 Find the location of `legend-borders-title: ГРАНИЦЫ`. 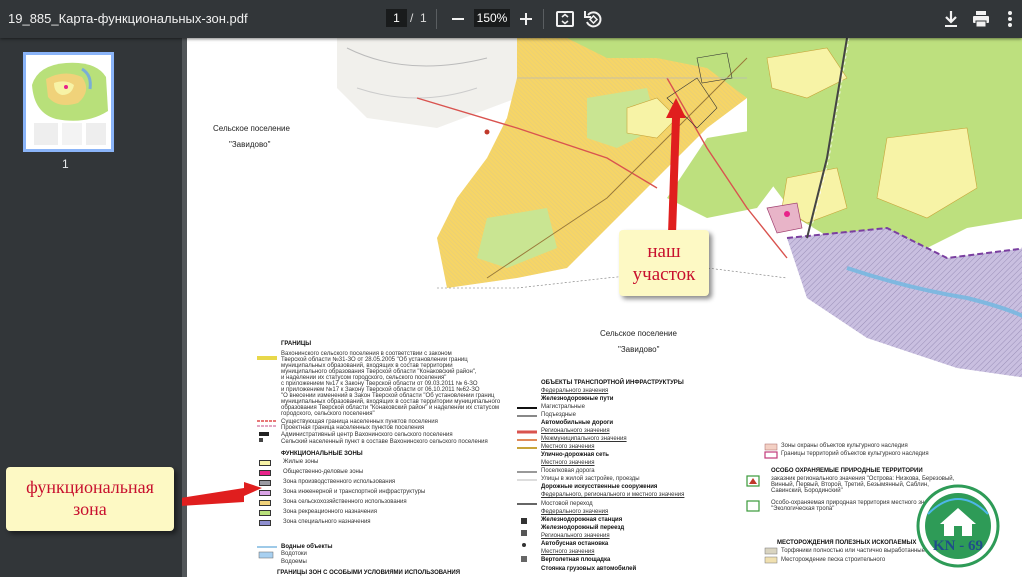

legend-borders-title: ГРАНИЦЫ is located at coordinates (296, 344).